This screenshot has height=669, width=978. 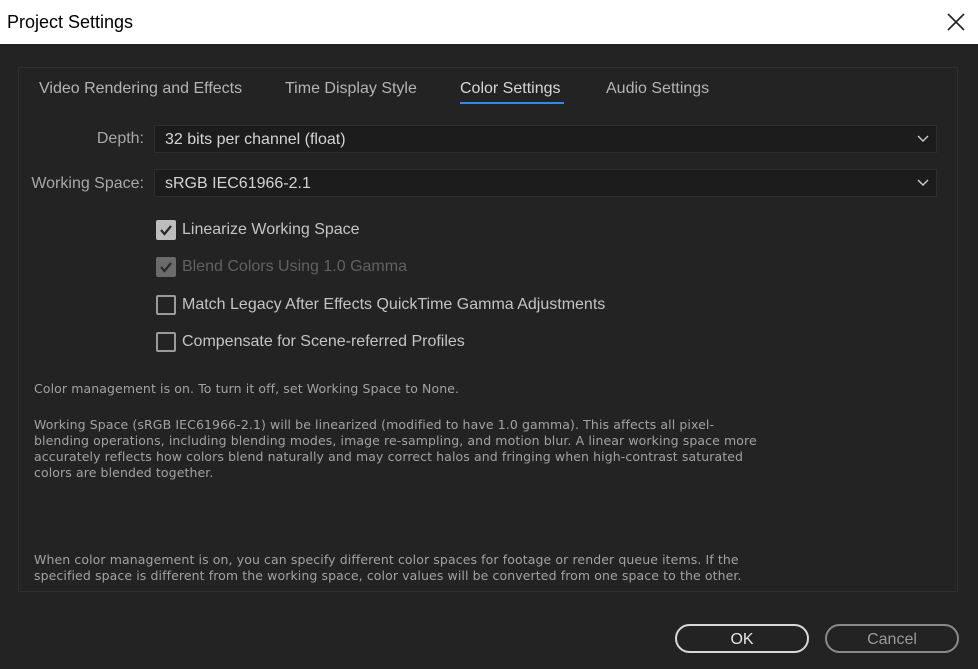 What do you see at coordinates (510, 89) in the screenshot?
I see `tab-color-settings: Color Settings` at bounding box center [510, 89].